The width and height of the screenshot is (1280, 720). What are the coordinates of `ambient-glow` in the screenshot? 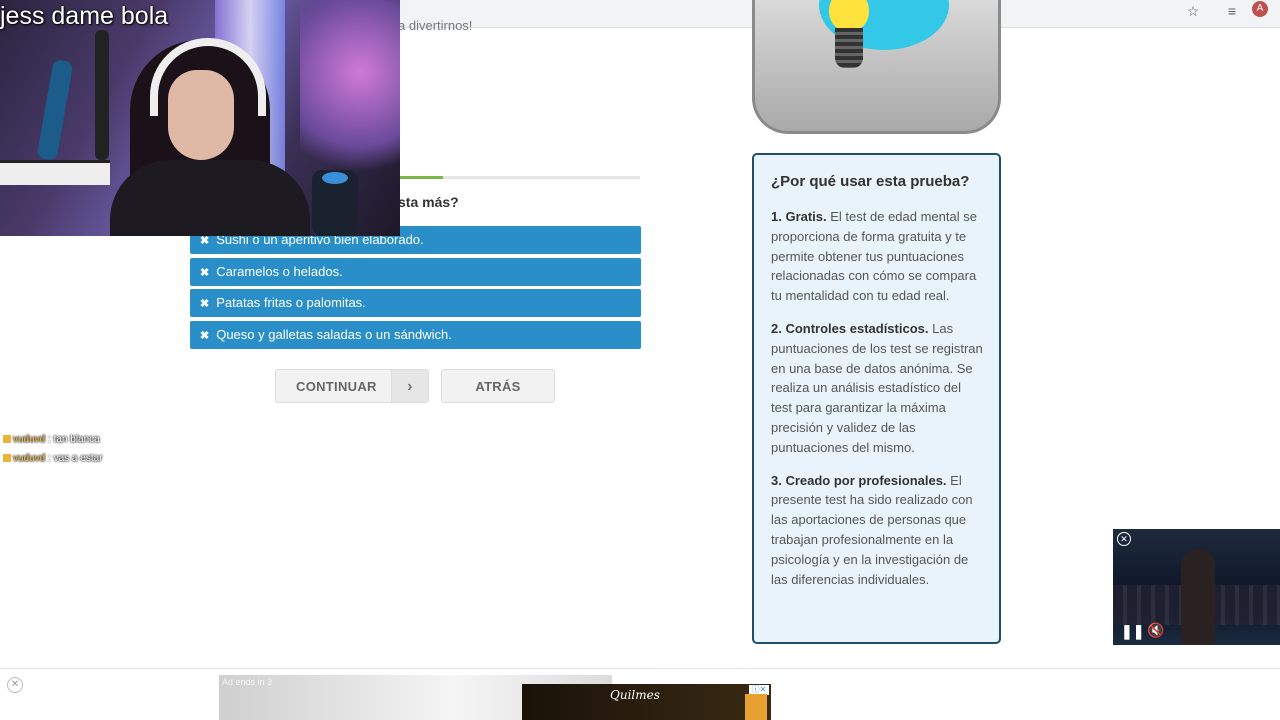 It's located at (350, 90).